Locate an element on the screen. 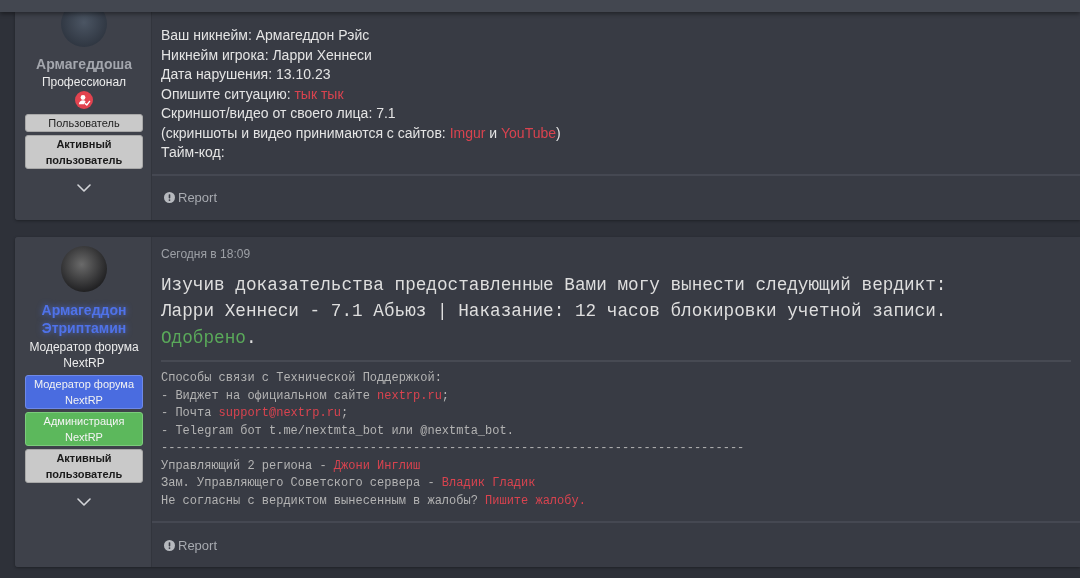  text-line: Не согласны с вердиктом вынесенным в жалобы? Пишите жалобу. is located at coordinates (373, 501).